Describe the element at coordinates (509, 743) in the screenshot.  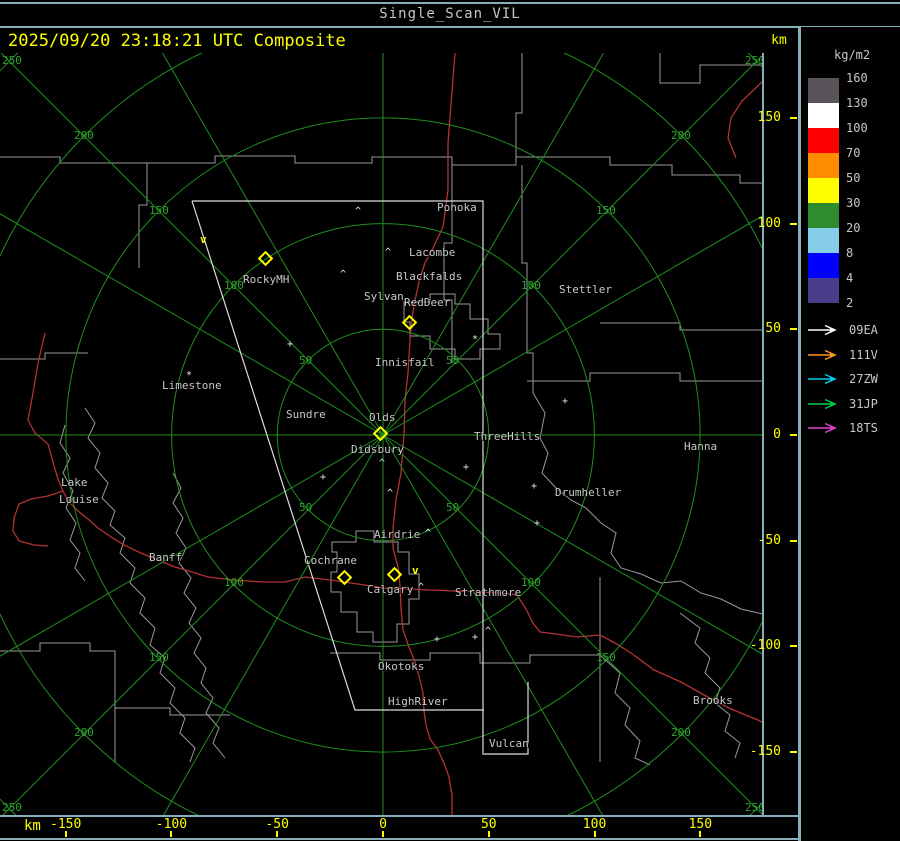
I see `city-label: Vulcan` at that location.